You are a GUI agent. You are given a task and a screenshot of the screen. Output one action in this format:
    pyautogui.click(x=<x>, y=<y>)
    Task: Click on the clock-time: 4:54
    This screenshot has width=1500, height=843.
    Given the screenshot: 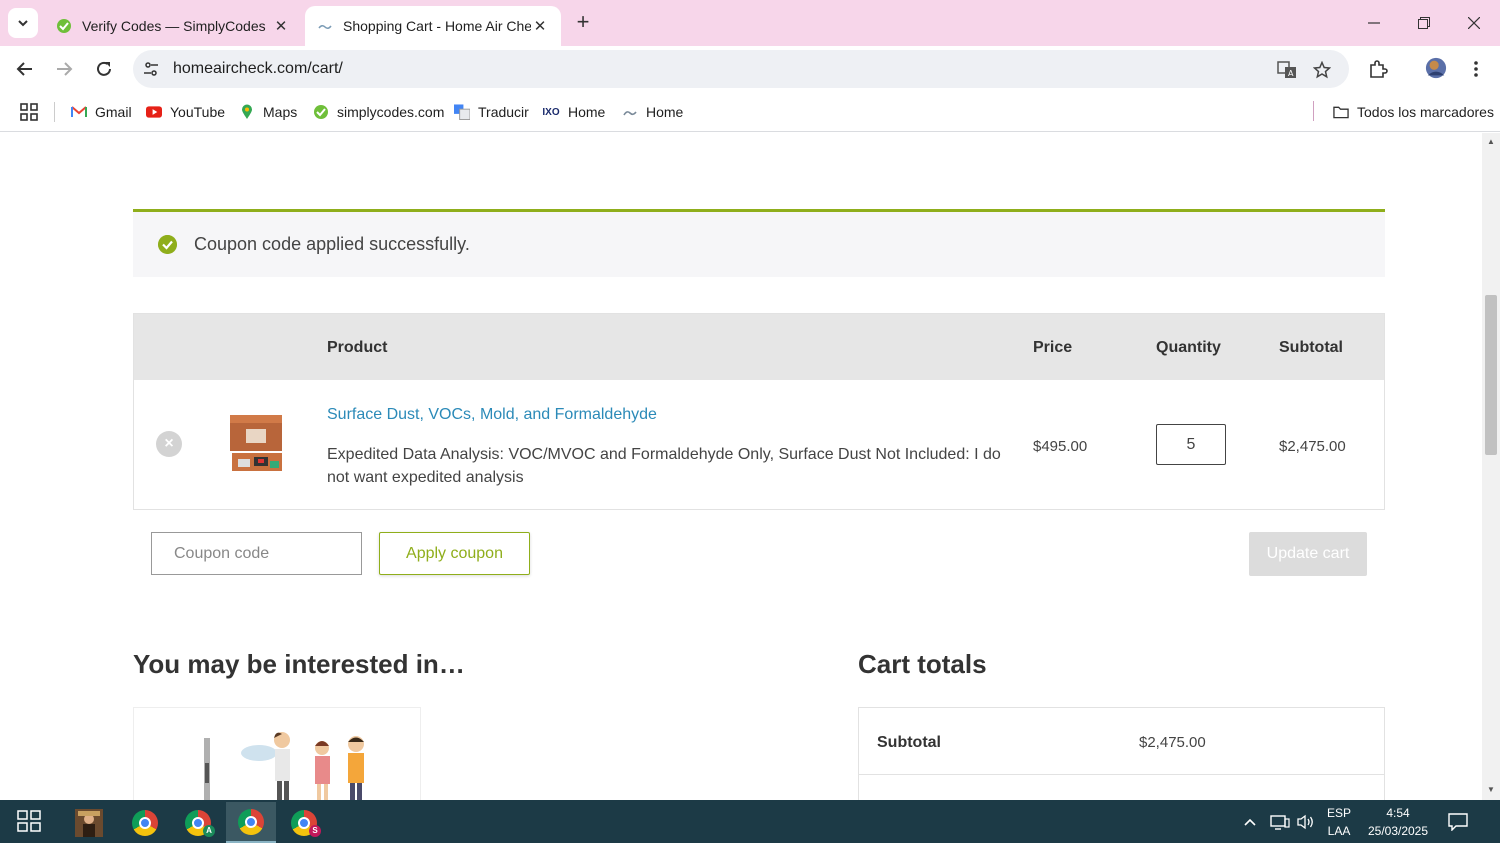 What is the action you would take?
    pyautogui.click(x=1398, y=813)
    